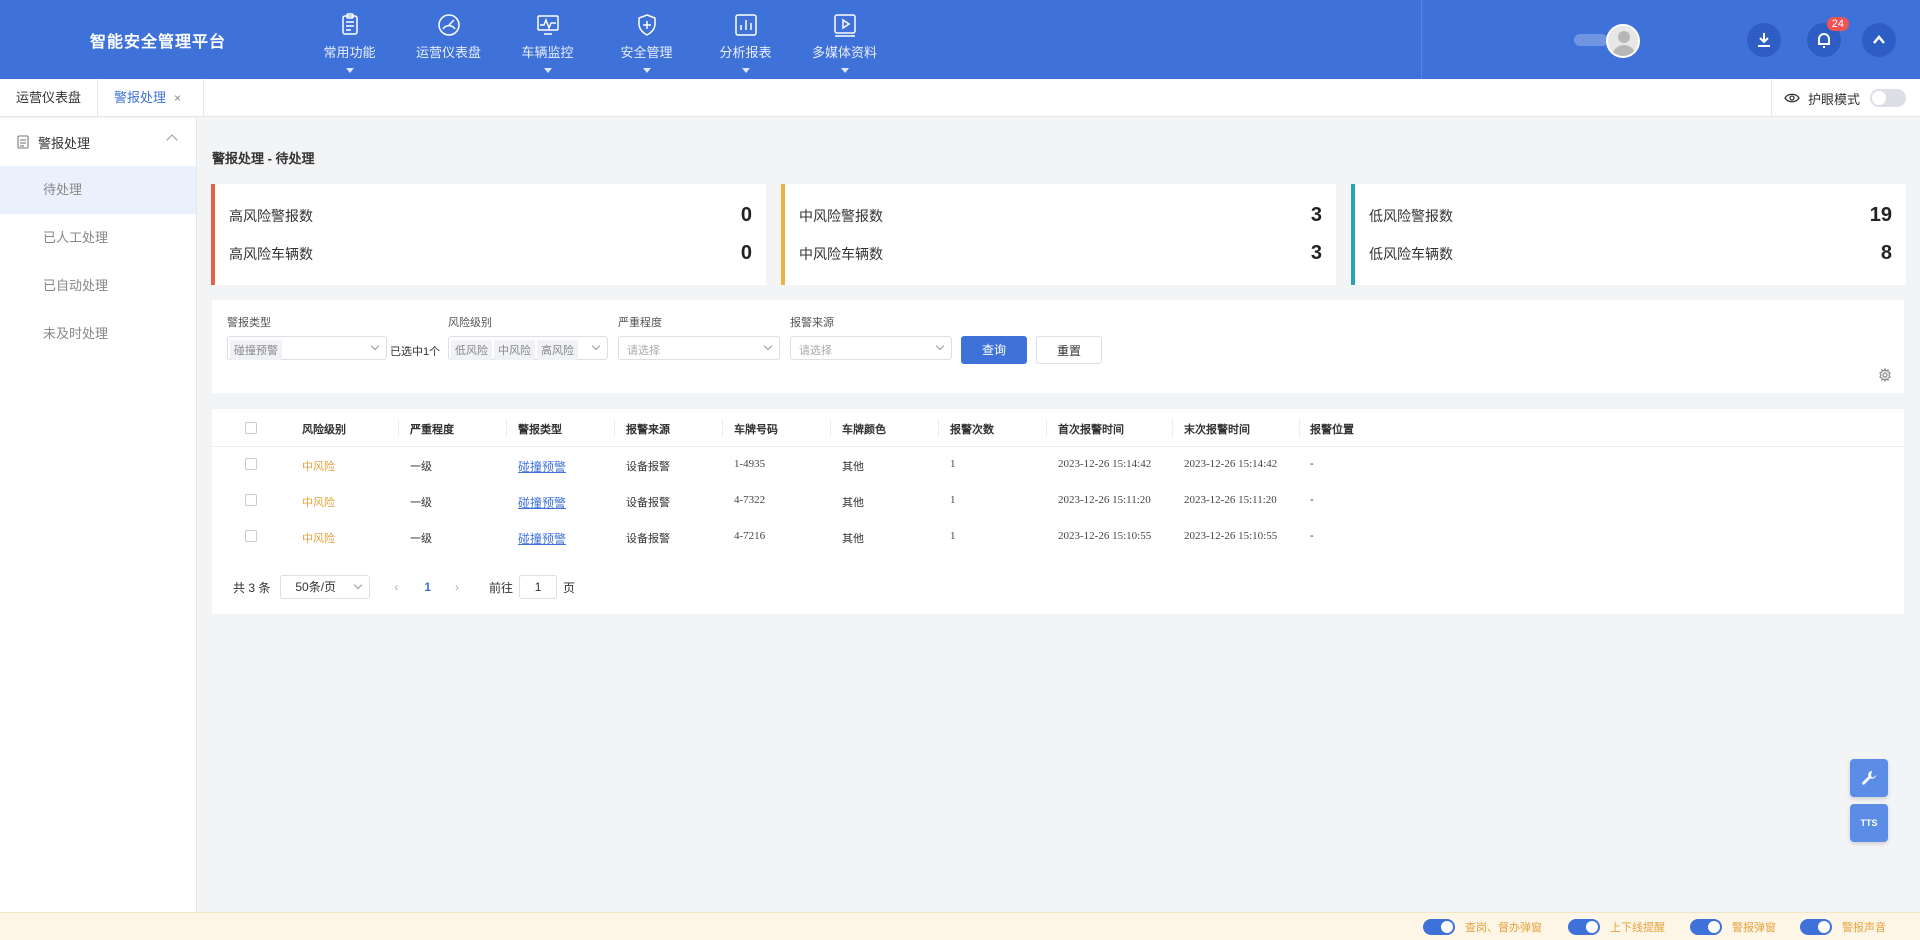  I want to click on nav-vehicle-monitoring: 车辆监控, so click(547, 39).